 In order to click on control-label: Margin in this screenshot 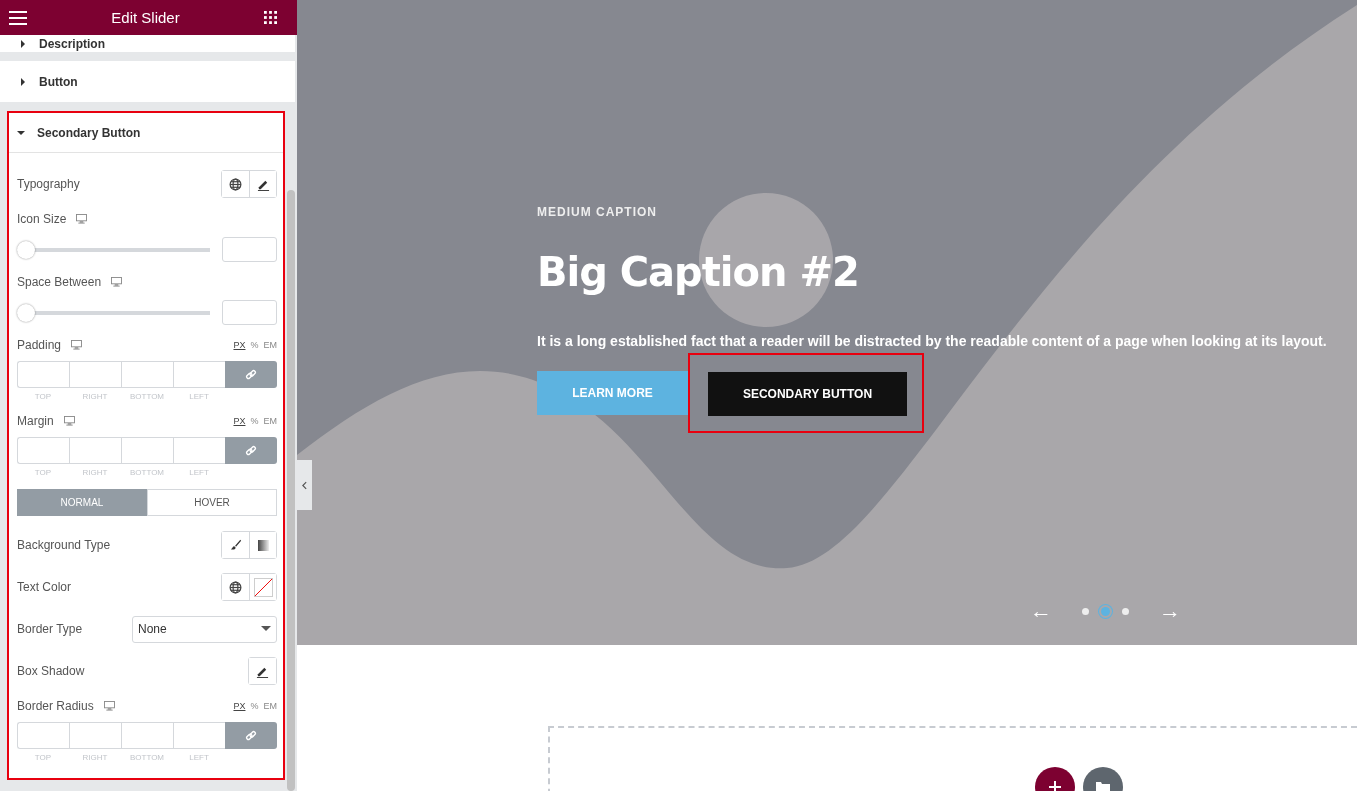, I will do `click(35, 421)`.